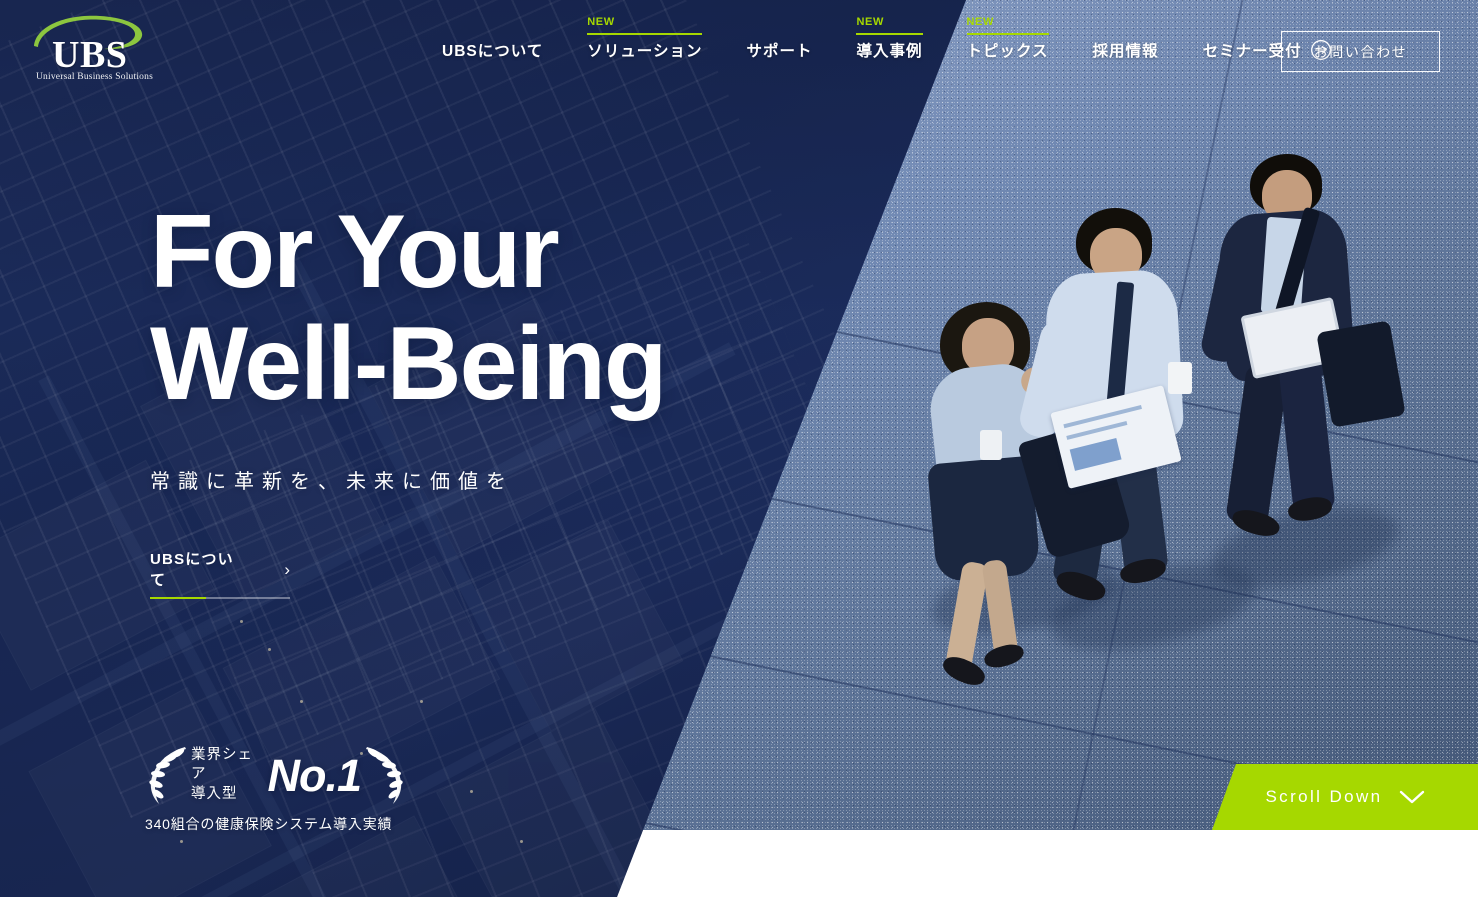 This screenshot has width=1478, height=897. What do you see at coordinates (1324, 796) in the screenshot?
I see `scroll-down-label: Scroll Down` at bounding box center [1324, 796].